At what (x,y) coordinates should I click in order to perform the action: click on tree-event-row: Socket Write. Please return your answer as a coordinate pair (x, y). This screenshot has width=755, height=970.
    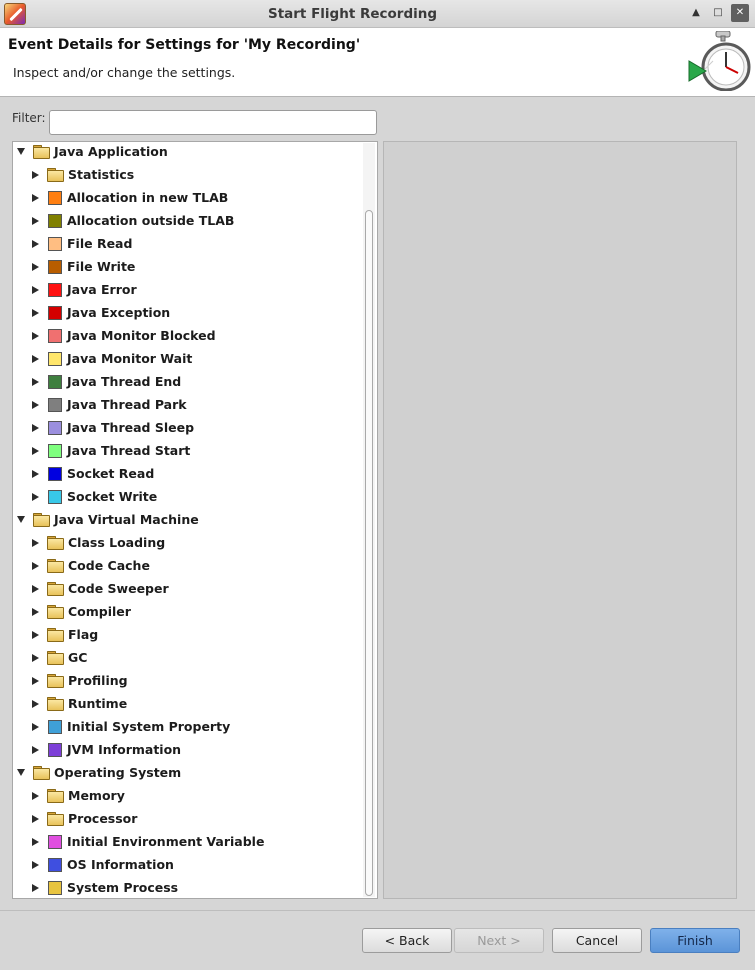
    Looking at the image, I should click on (93, 496).